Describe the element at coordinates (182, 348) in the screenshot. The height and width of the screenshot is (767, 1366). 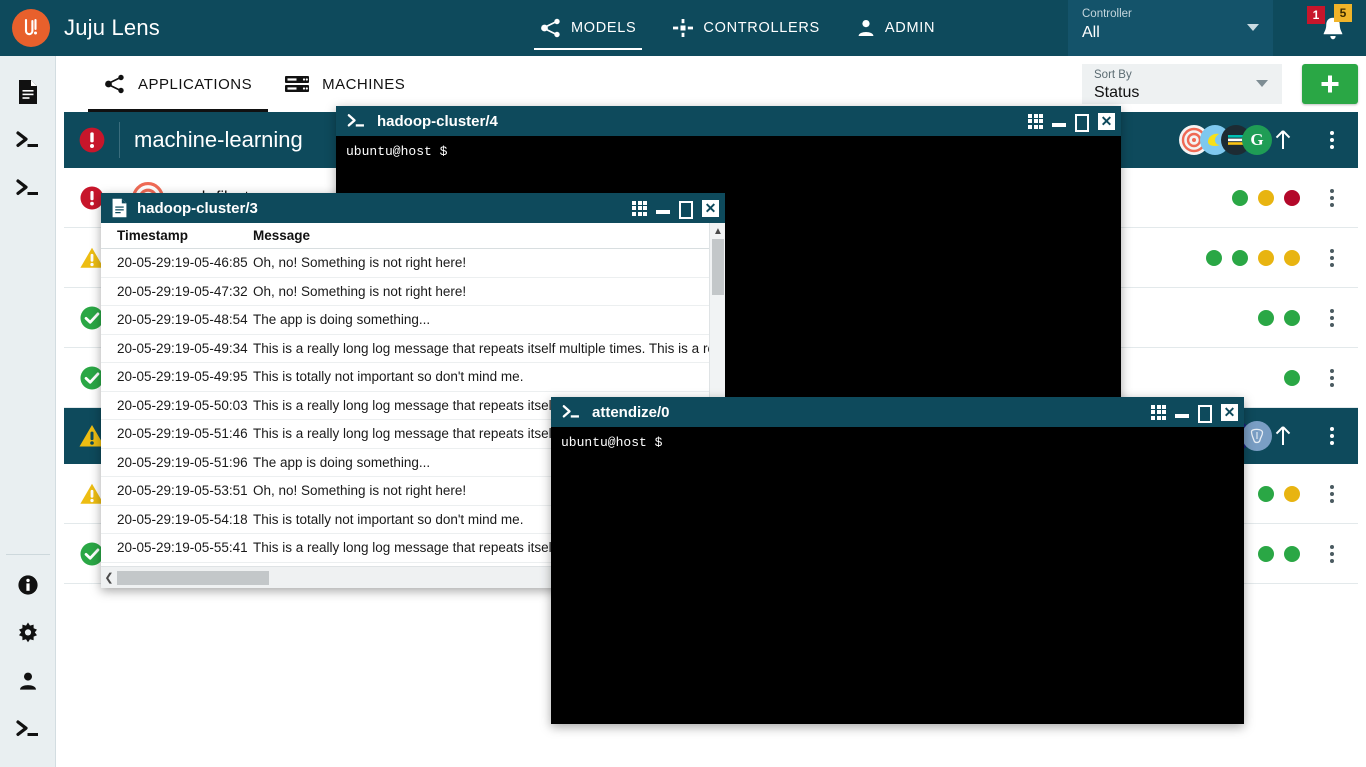
I see `log-timestamp: 20-05-29:19-05-49:34` at that location.